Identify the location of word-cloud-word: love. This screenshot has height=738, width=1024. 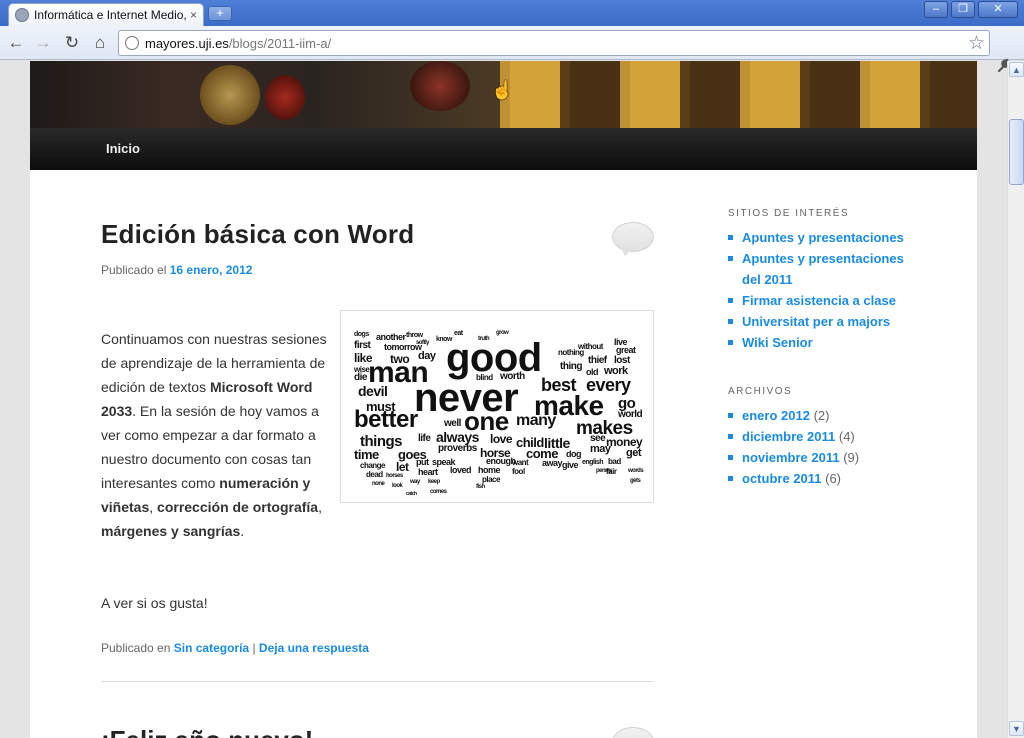
(501, 439).